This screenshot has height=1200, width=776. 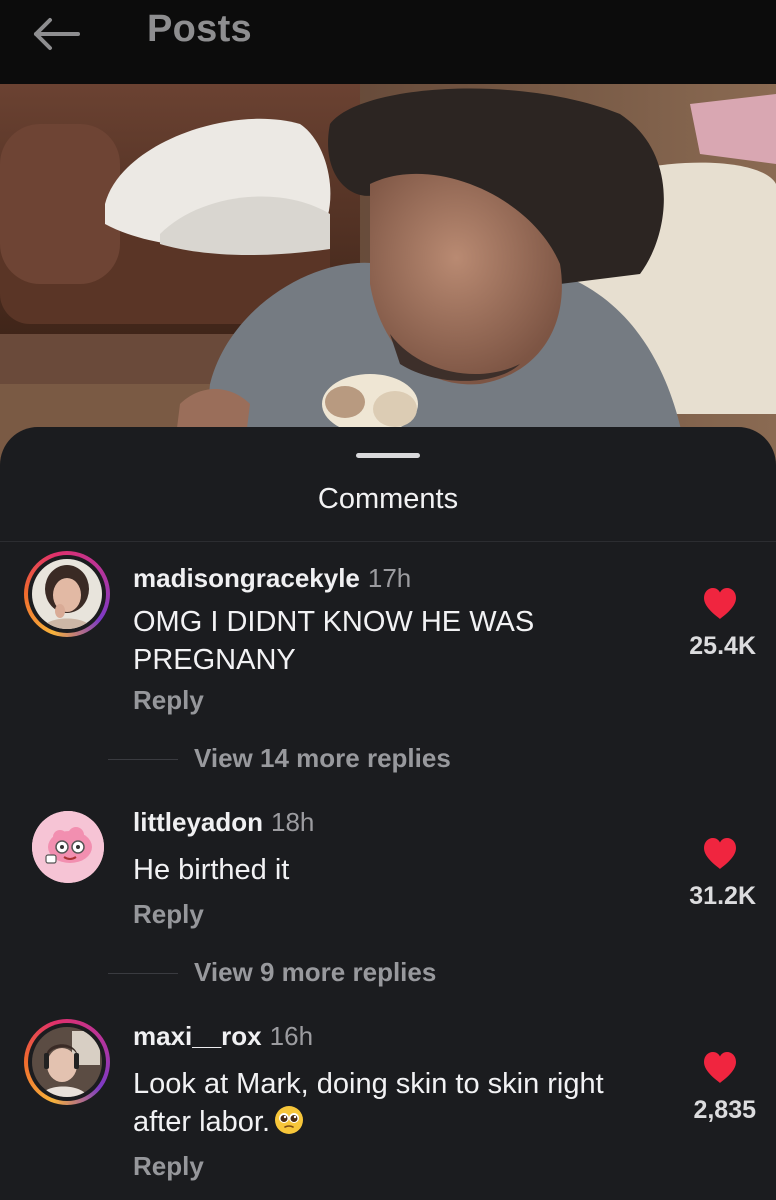 I want to click on view-replies-button: View 14 more replies, so click(x=388, y=759).